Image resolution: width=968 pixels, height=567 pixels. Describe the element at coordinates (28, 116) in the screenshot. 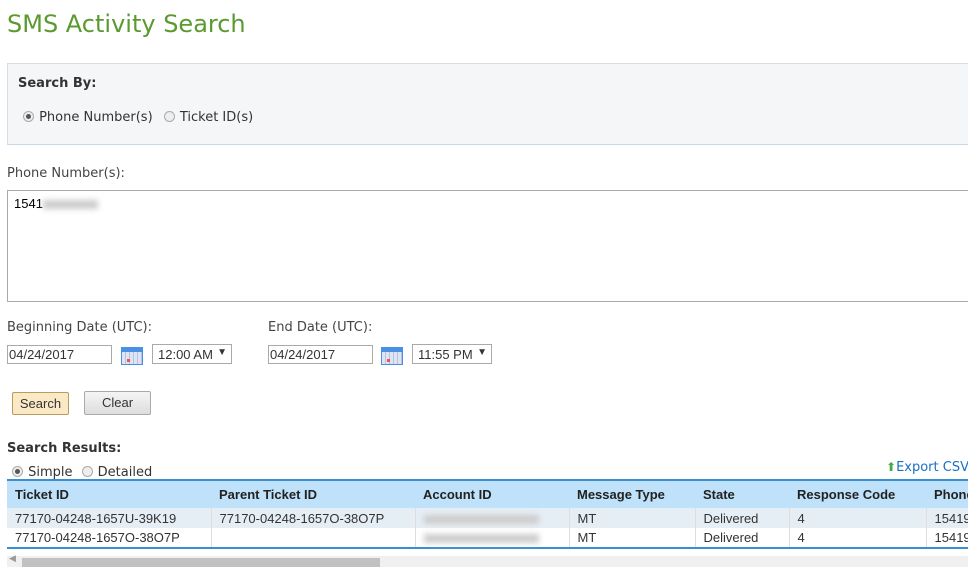

I see `phone-radio` at that location.